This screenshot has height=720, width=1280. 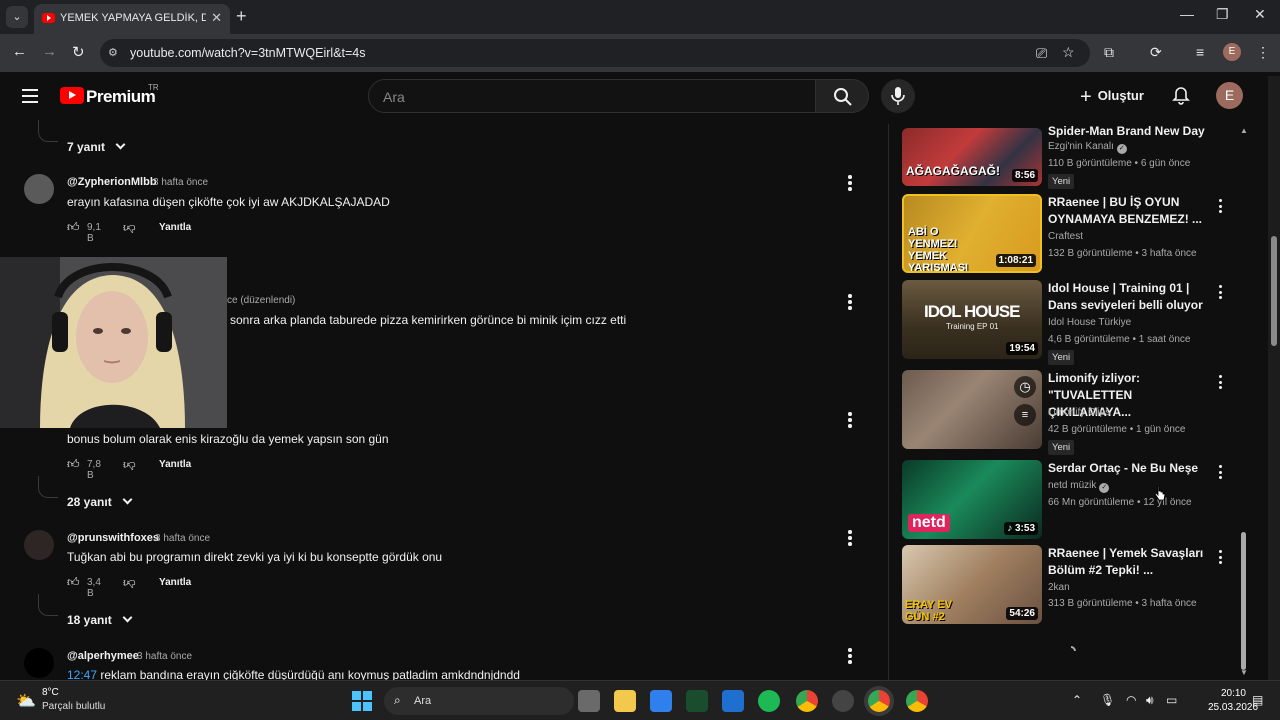 What do you see at coordinates (972, 584) in the screenshot?
I see `video-thumbnail: ERAY EV GÜN #2 54:26` at bounding box center [972, 584].